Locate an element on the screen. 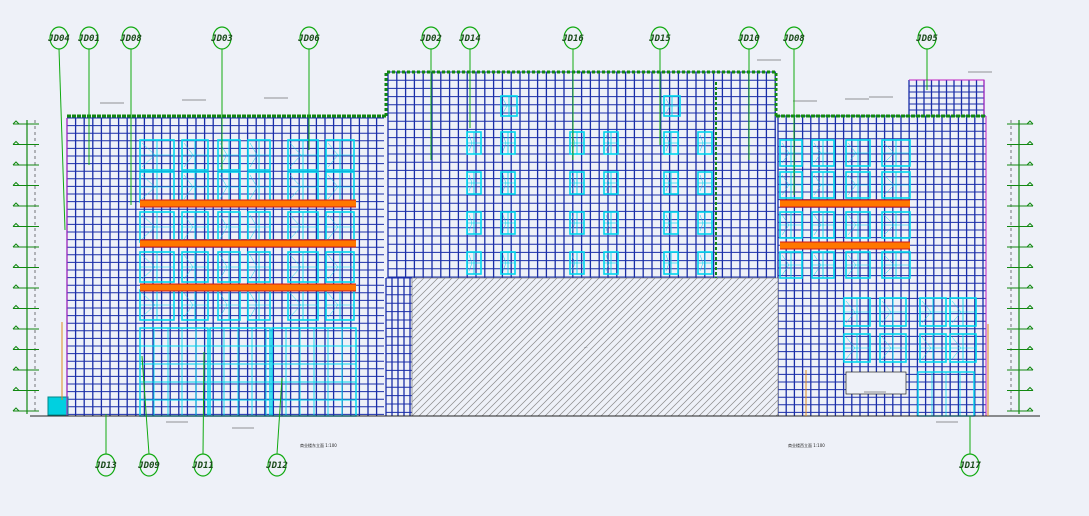  tag-label: JD13 is located at coordinates (105, 466).